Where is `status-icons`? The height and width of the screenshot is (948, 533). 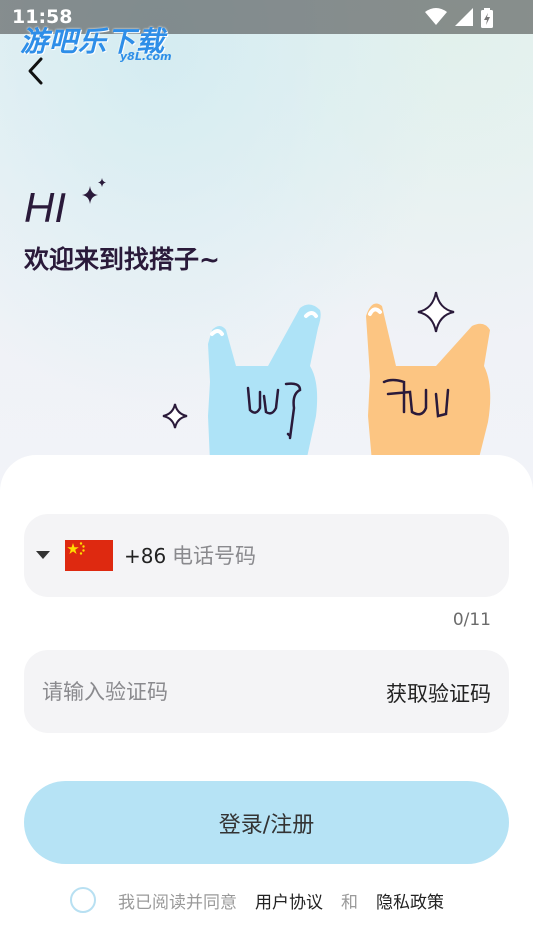
status-icons is located at coordinates (459, 18).